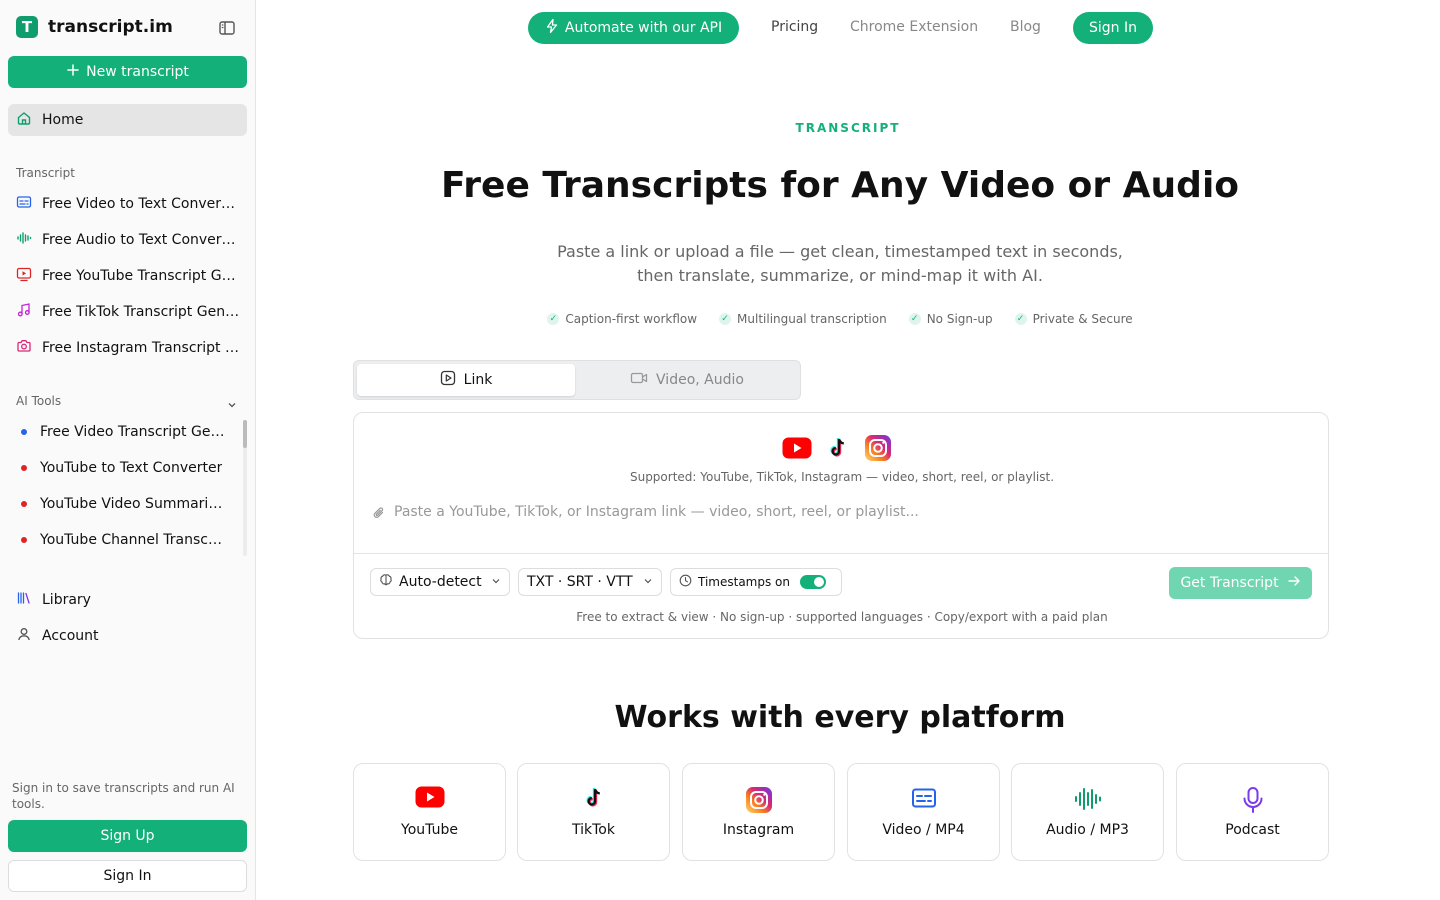 This screenshot has width=1440, height=900. Describe the element at coordinates (1294, 583) in the screenshot. I see `arrow-right-icon` at that location.